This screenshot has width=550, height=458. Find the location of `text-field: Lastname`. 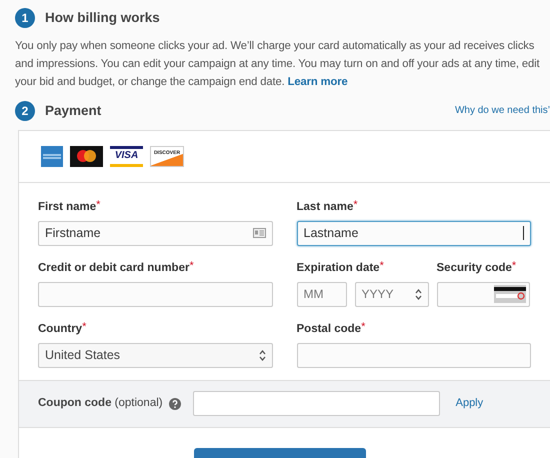

text-field: Lastname is located at coordinates (413, 233).